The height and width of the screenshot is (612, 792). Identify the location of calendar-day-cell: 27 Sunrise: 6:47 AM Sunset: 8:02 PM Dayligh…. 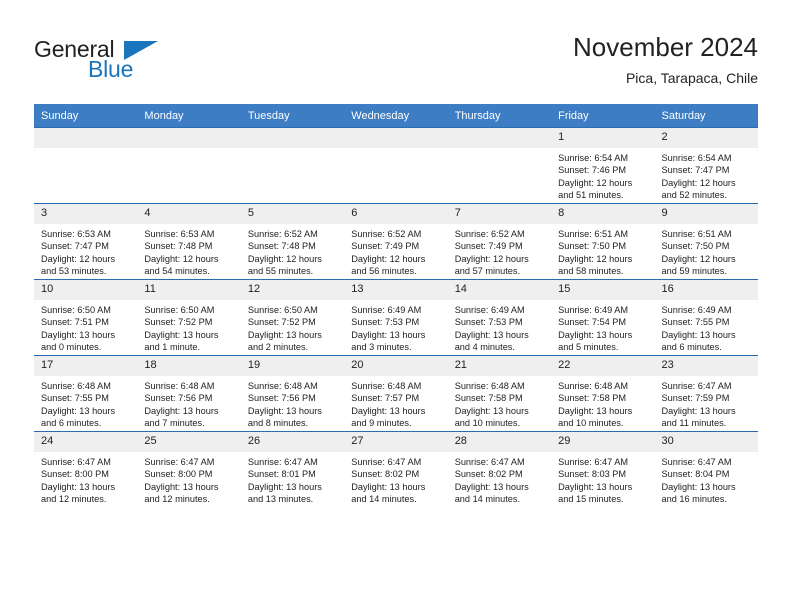
(396, 469).